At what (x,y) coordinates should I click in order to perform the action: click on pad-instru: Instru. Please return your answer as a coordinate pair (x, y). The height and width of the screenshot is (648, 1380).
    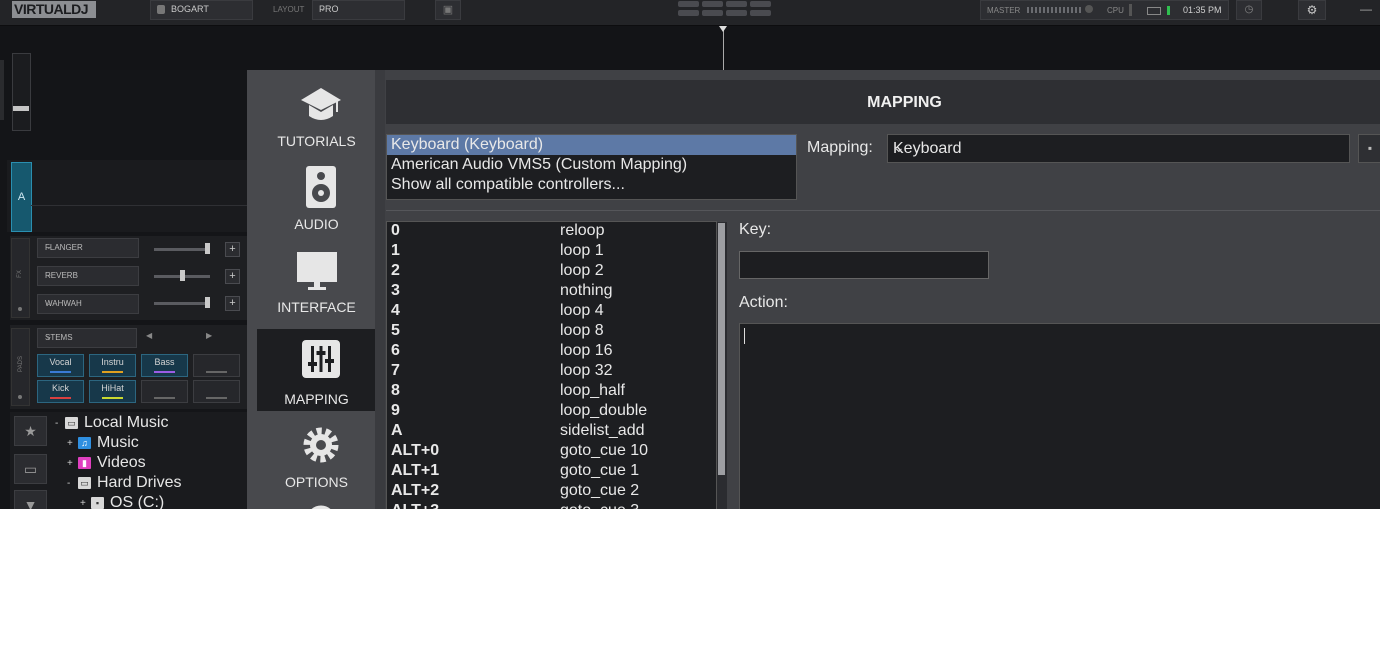
    Looking at the image, I should click on (112, 365).